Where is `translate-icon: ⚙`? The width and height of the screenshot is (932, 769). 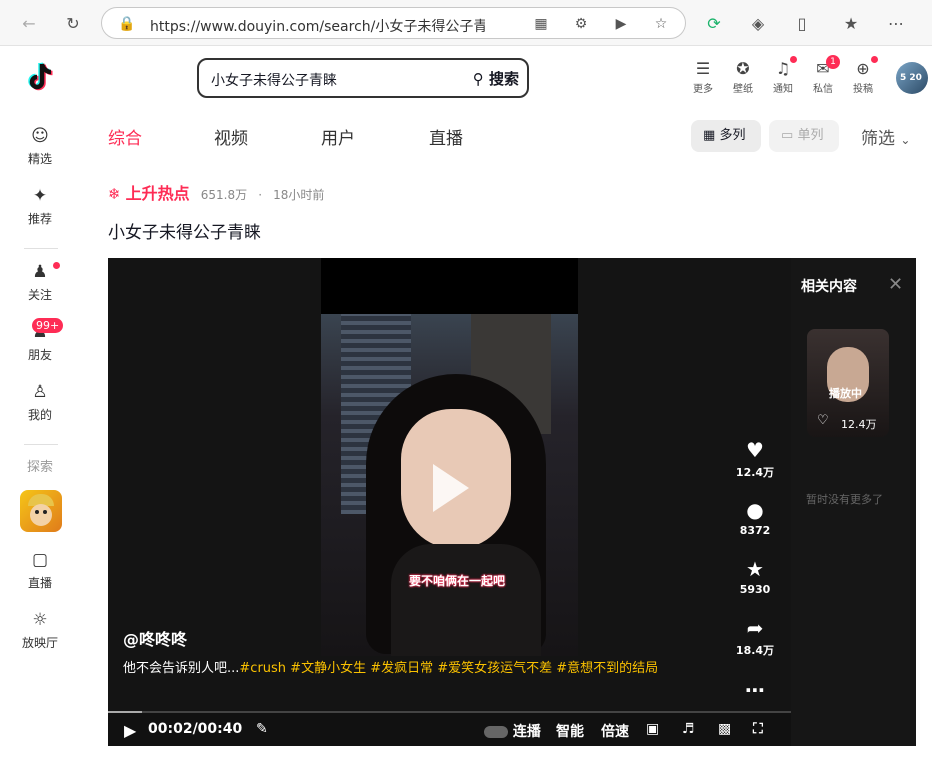 translate-icon: ⚙ is located at coordinates (581, 24).